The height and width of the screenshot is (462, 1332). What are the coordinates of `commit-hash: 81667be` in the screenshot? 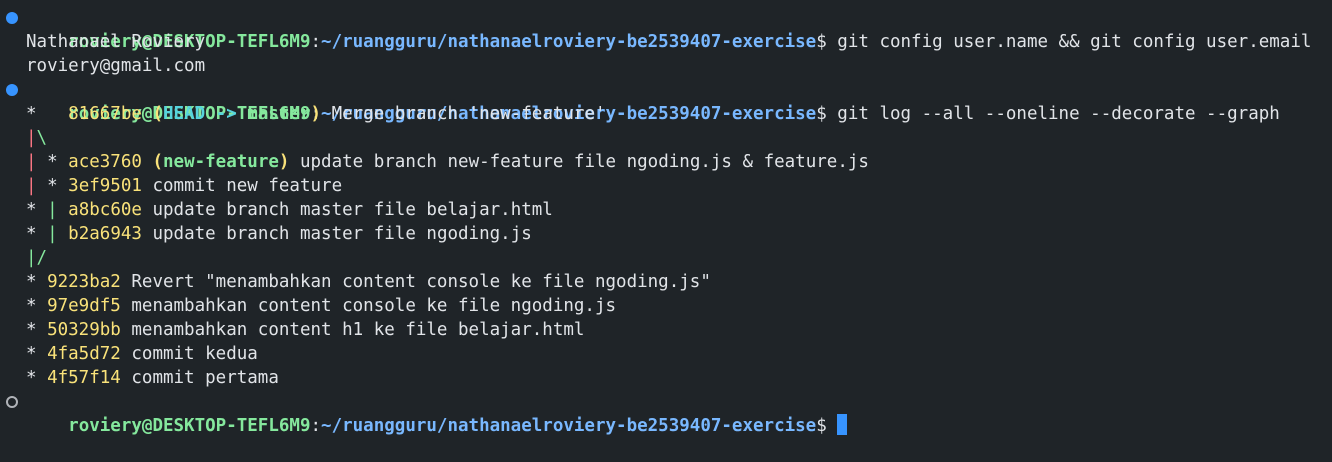 It's located at (105, 114).